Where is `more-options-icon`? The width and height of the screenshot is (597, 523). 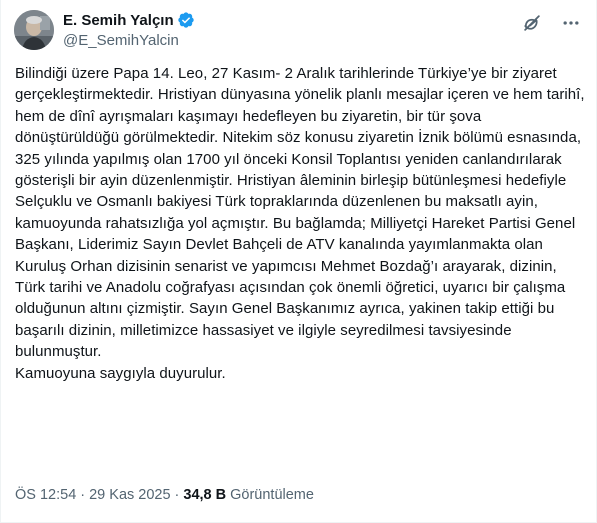 more-options-icon is located at coordinates (571, 23).